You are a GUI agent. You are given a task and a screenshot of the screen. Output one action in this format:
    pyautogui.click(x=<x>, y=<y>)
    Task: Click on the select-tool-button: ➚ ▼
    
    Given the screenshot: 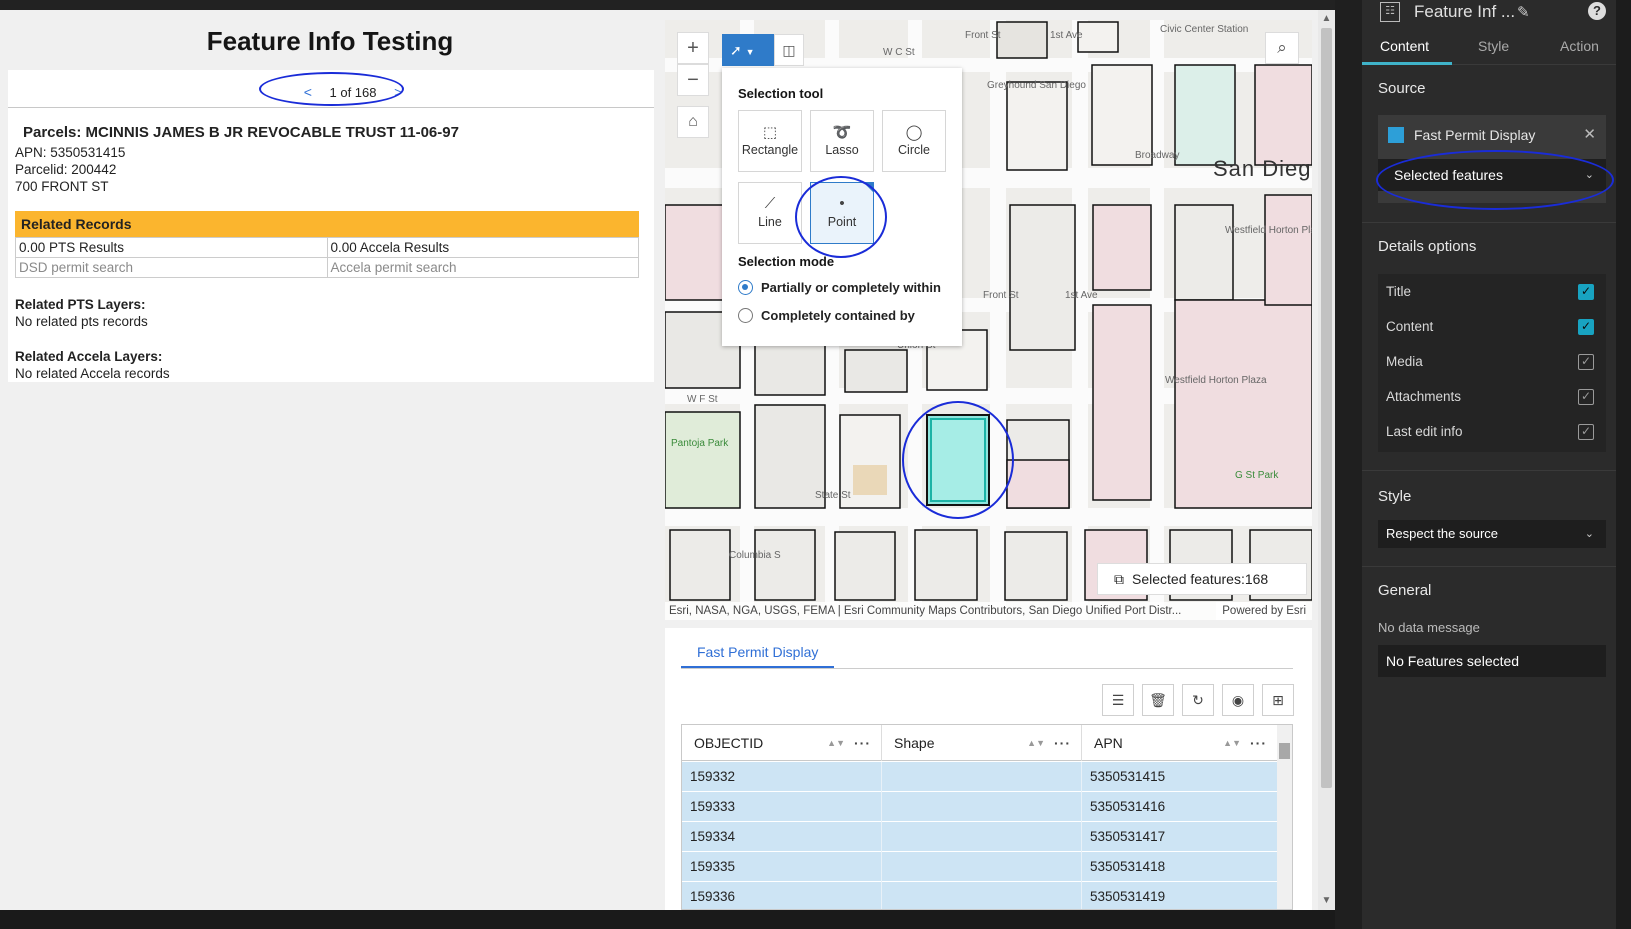 What is the action you would take?
    pyautogui.click(x=748, y=50)
    